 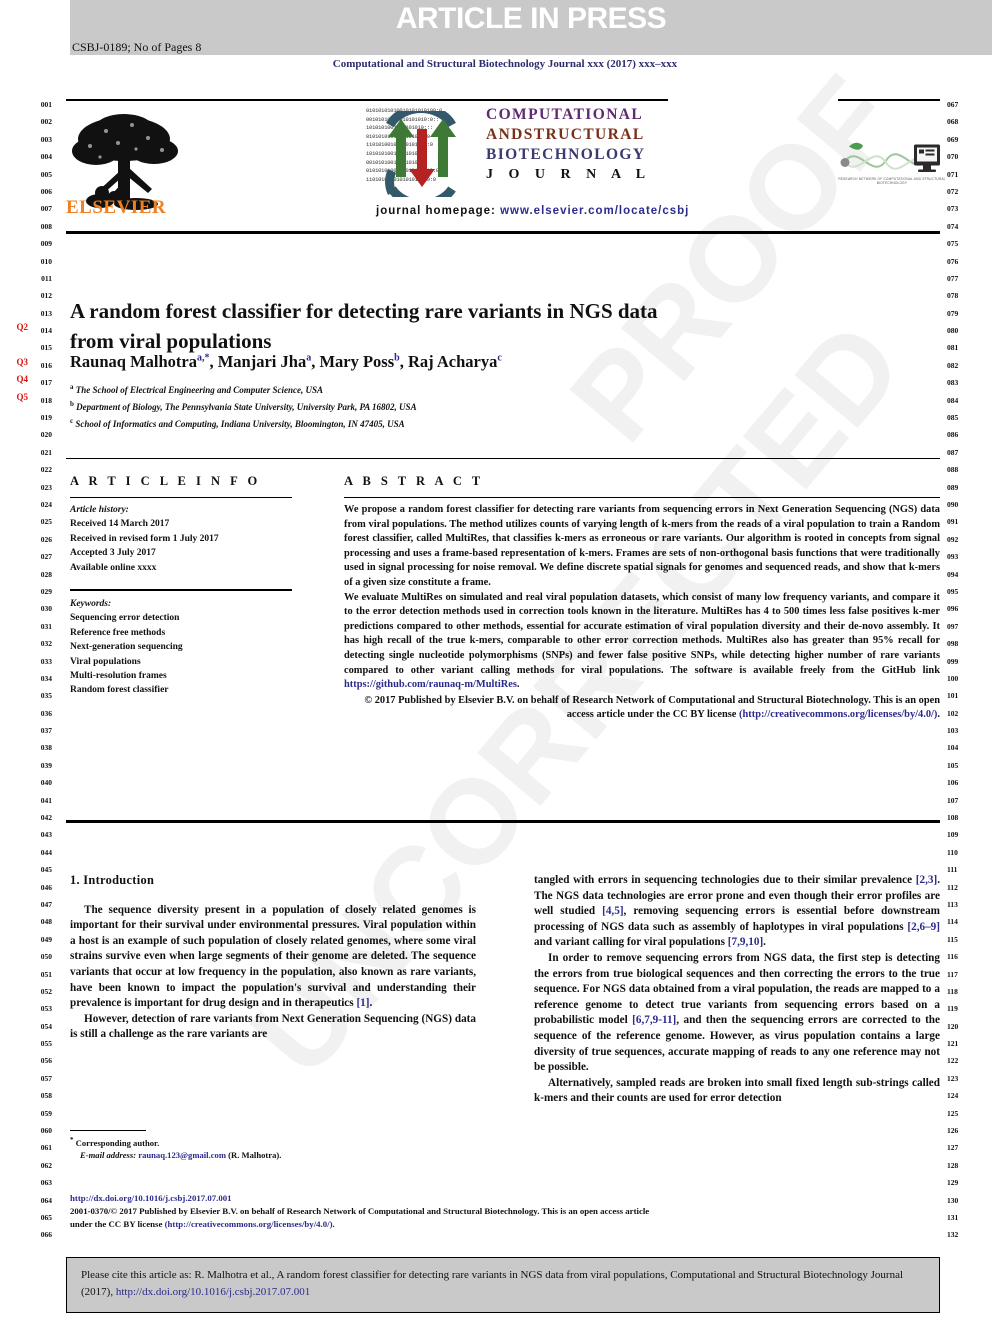 What do you see at coordinates (952, 957) in the screenshot?
I see `line-number: 116` at bounding box center [952, 957].